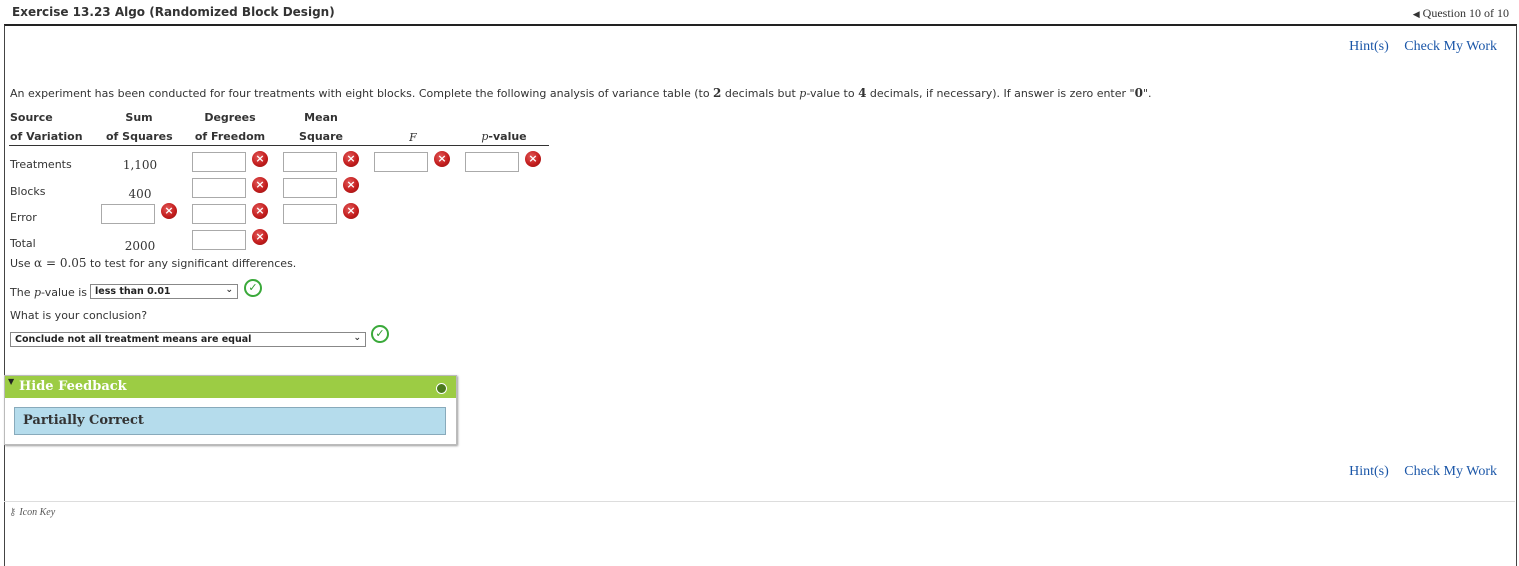 The width and height of the screenshot is (1519, 566). What do you see at coordinates (230, 387) in the screenshot?
I see `hide-feedback-toggle: ▼ Hide Feedback` at bounding box center [230, 387].